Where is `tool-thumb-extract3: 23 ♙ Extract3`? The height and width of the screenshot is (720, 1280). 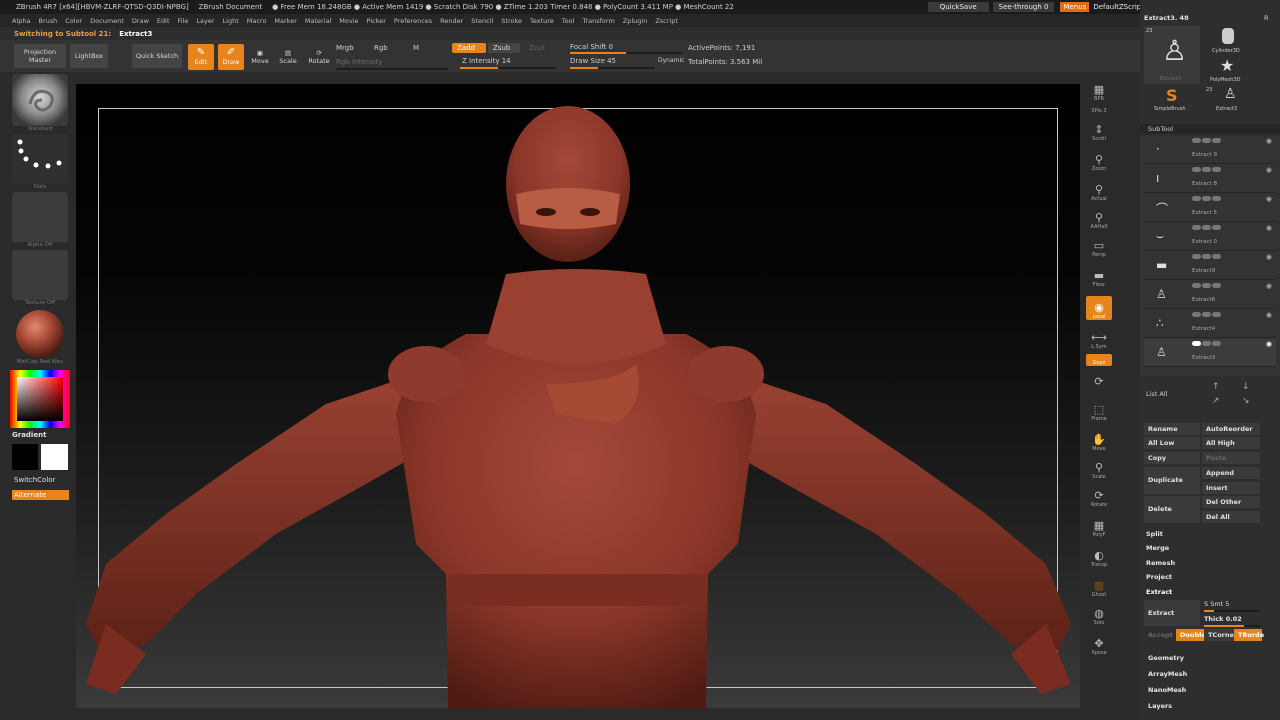
tool-thumb-extract3: 23 ♙ Extract3 is located at coordinates (1172, 55).